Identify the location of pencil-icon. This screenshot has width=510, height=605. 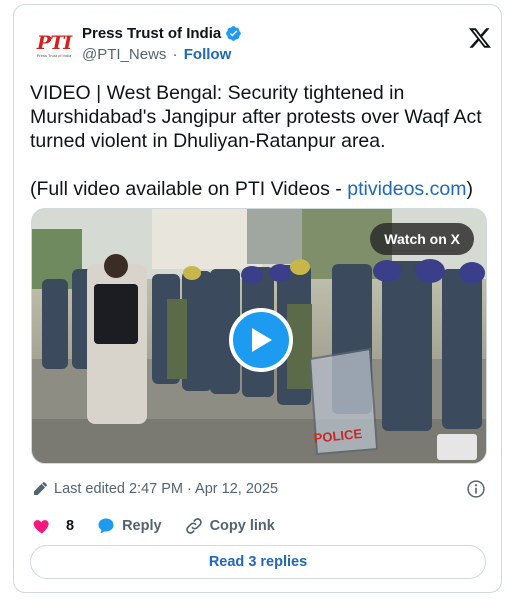
(40, 488).